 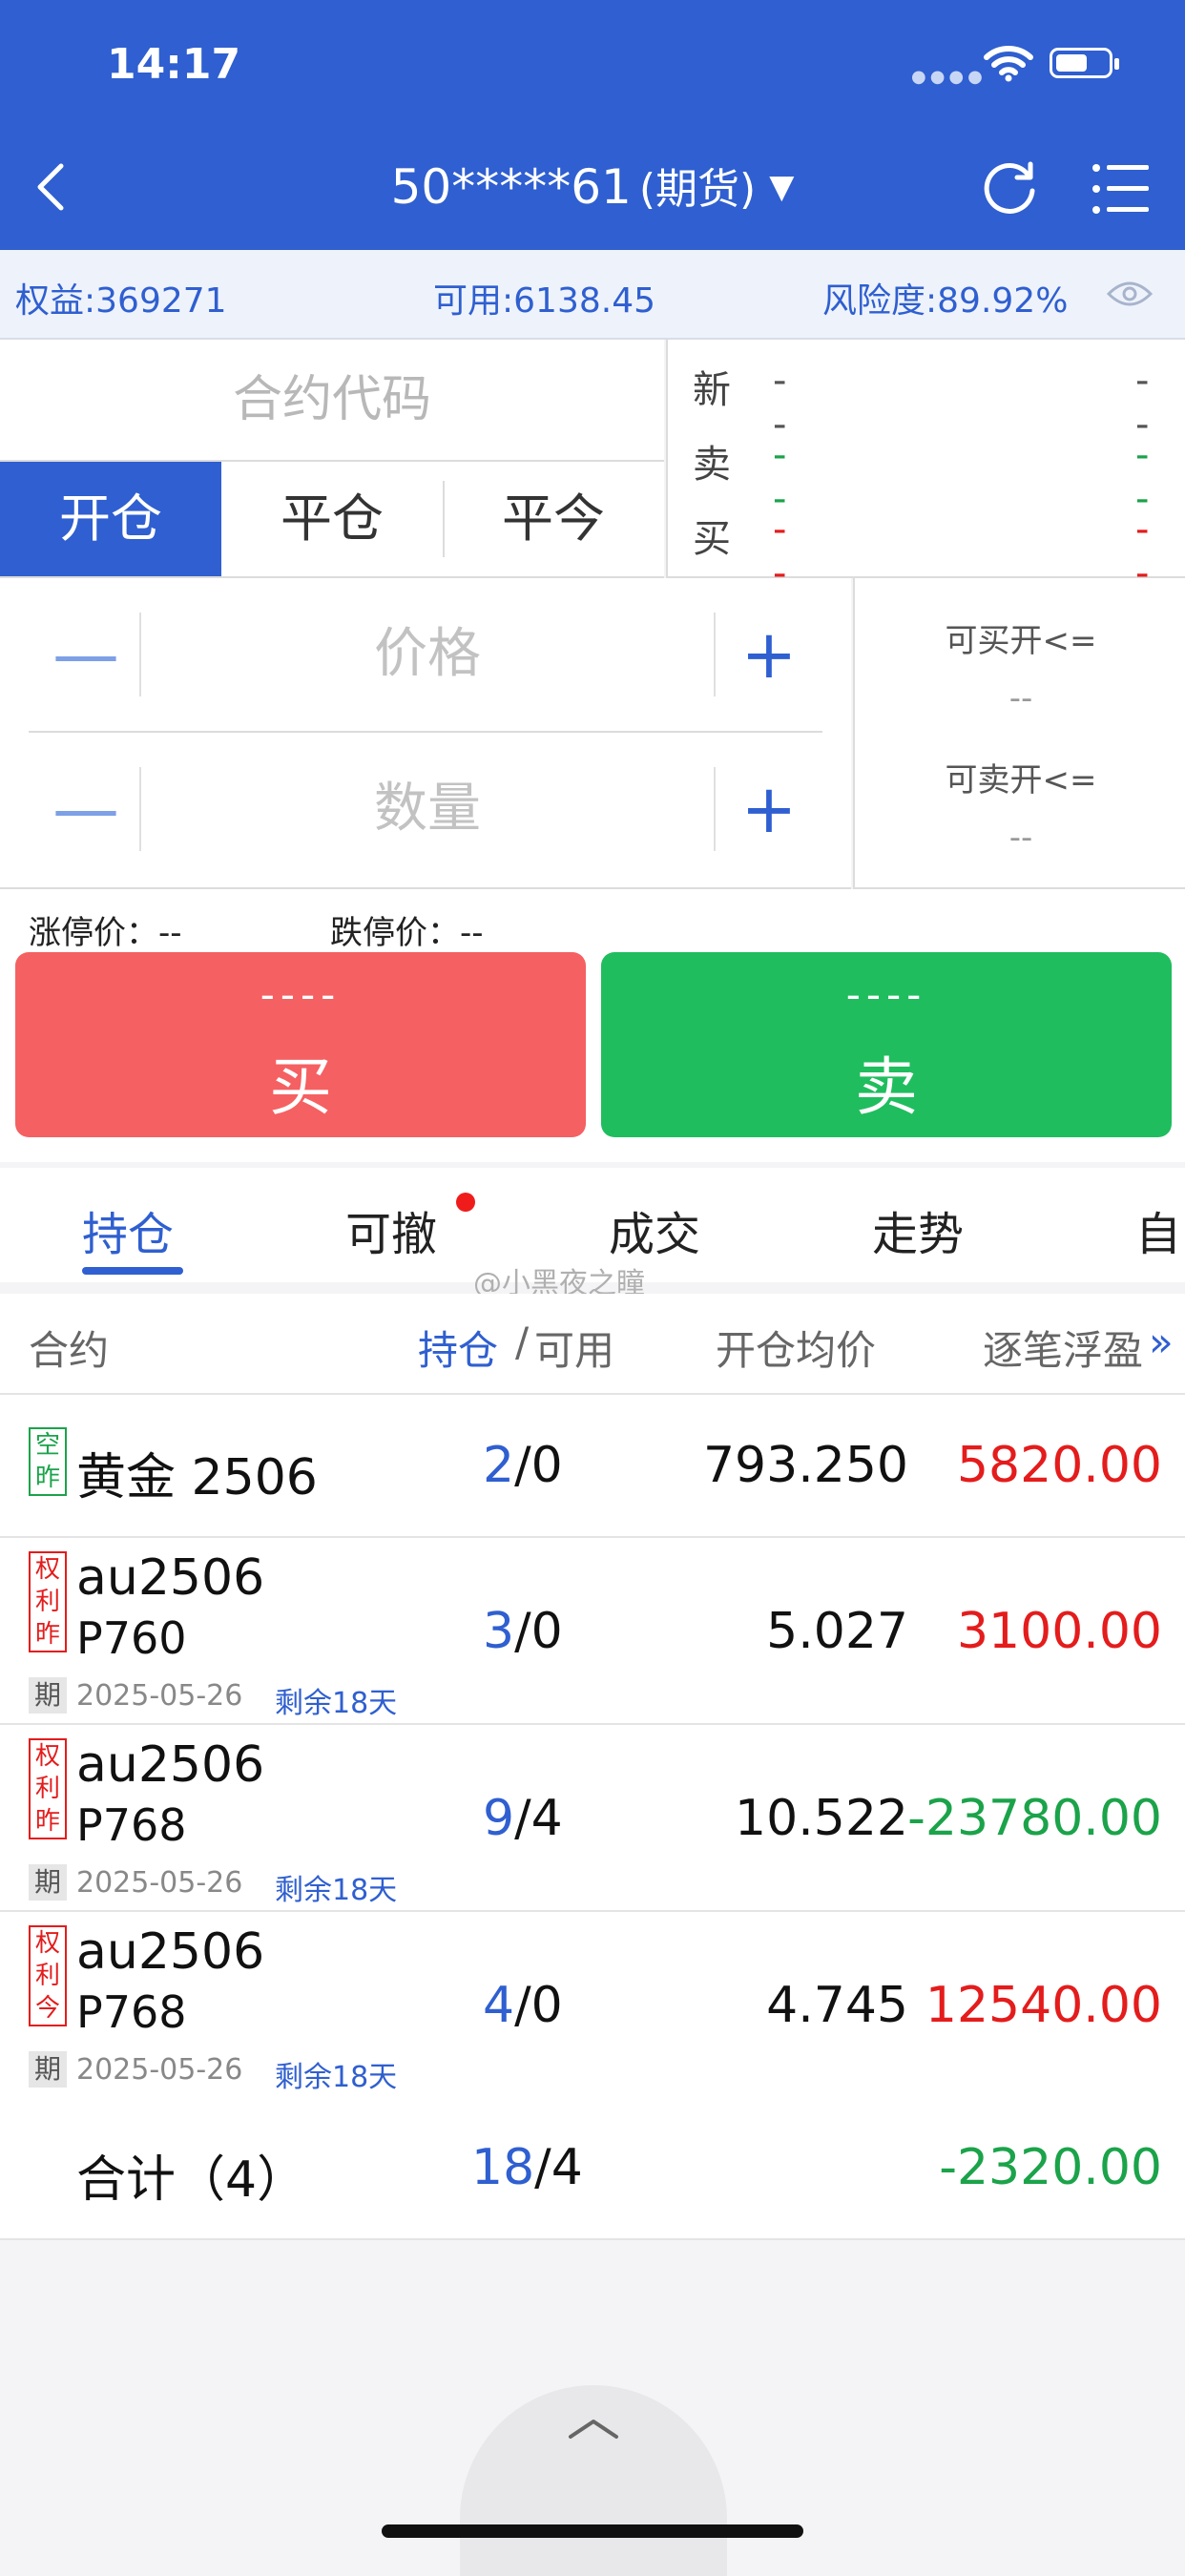 What do you see at coordinates (132, 1271) in the screenshot?
I see `tab-underline` at bounding box center [132, 1271].